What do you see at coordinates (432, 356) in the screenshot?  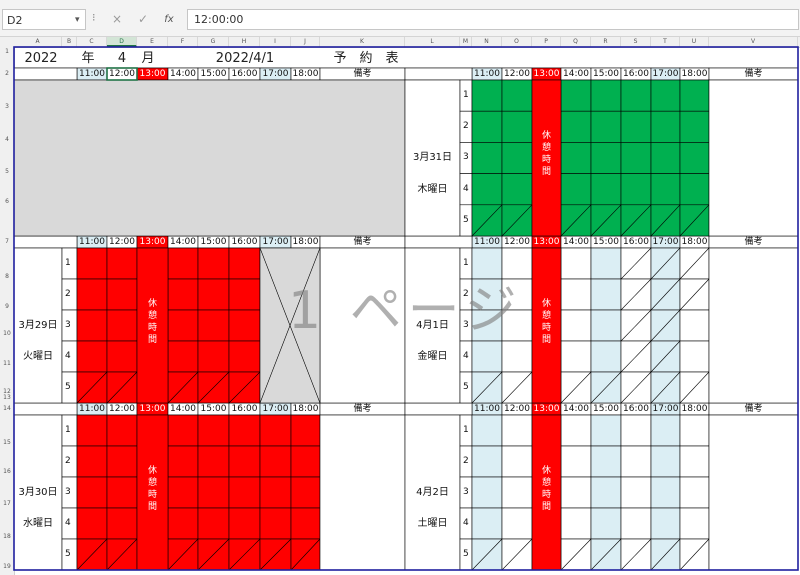 I see `day-weekday: 金曜日` at bounding box center [432, 356].